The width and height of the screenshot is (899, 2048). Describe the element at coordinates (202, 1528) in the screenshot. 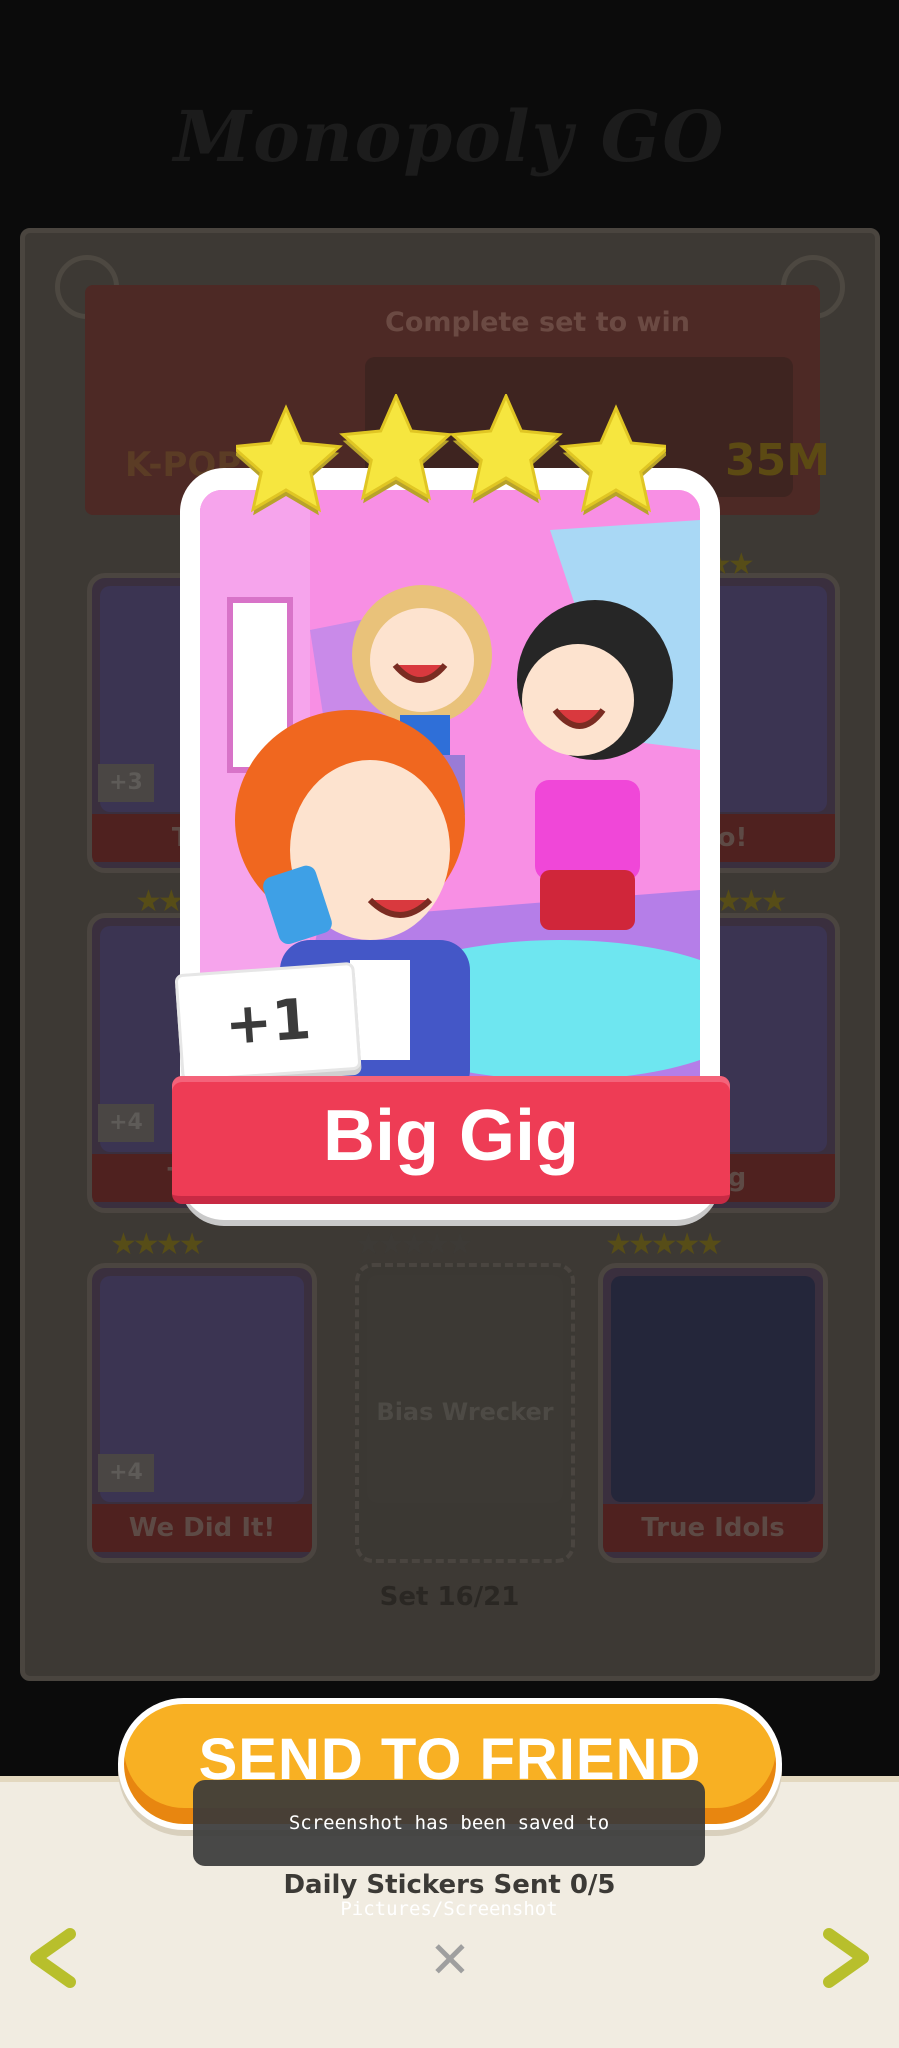

I see `sticker-label: We Did It!` at that location.